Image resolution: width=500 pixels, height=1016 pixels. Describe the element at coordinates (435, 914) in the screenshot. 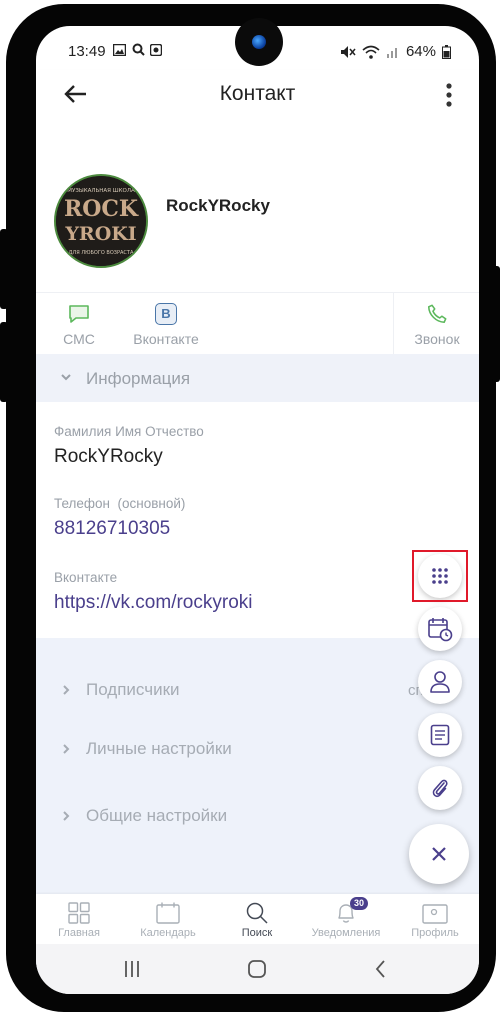

I see `profile-card-icon` at that location.